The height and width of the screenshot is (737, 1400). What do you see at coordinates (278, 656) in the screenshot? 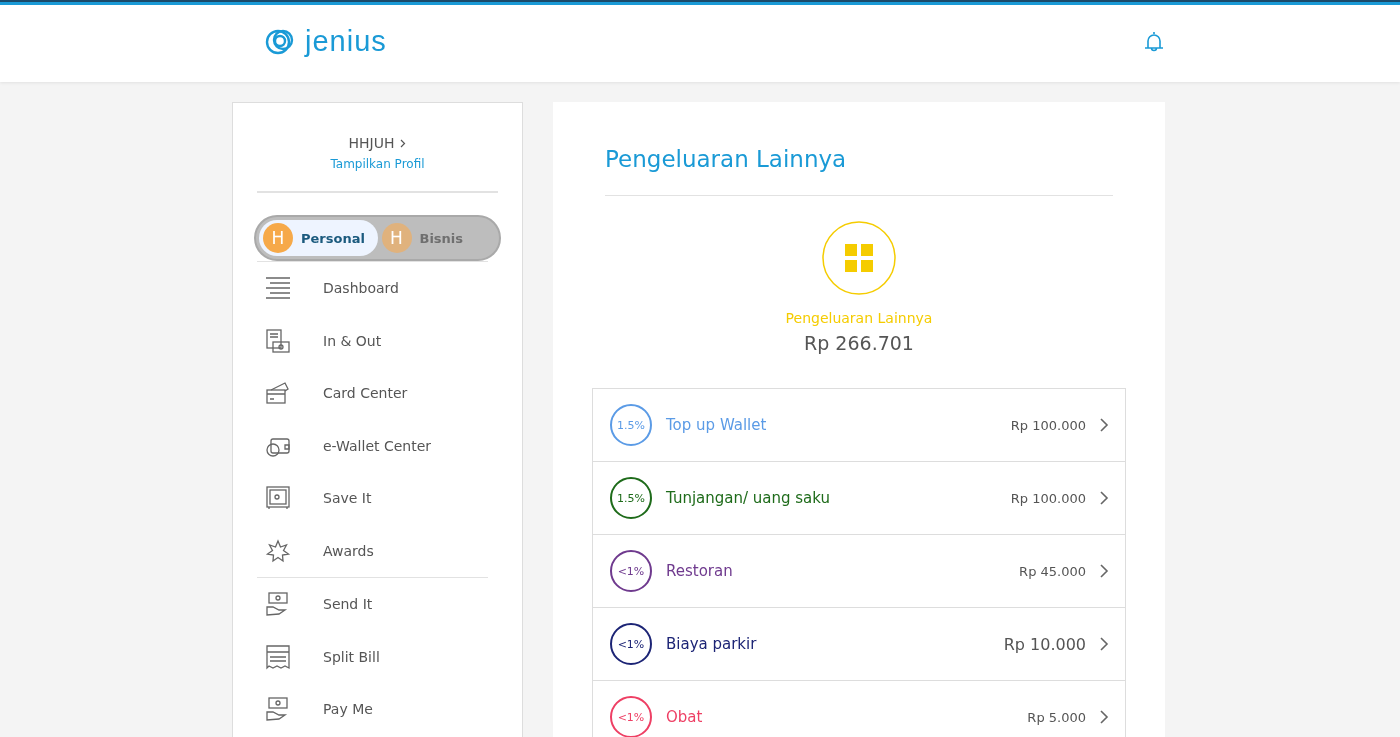
I see `bill-icon` at bounding box center [278, 656].